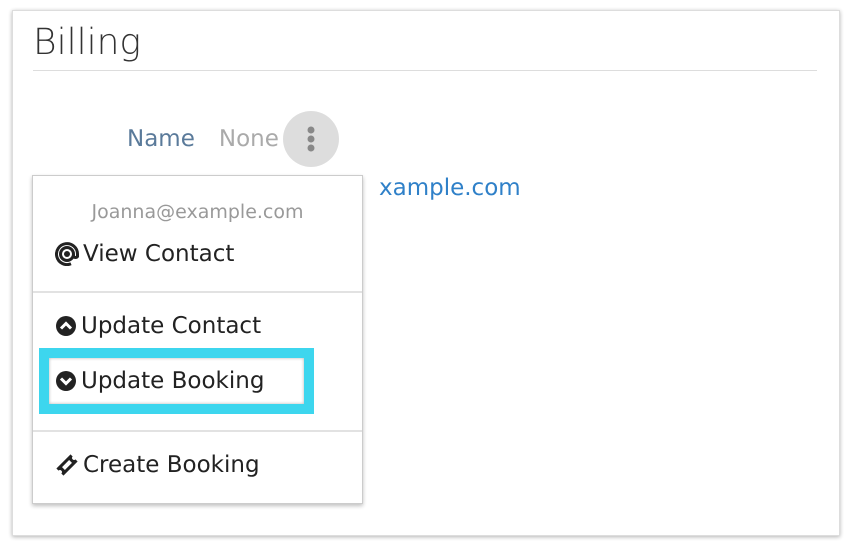 The height and width of the screenshot is (546, 850). Describe the element at coordinates (248, 139) in the screenshot. I see `field-value: None` at that location.